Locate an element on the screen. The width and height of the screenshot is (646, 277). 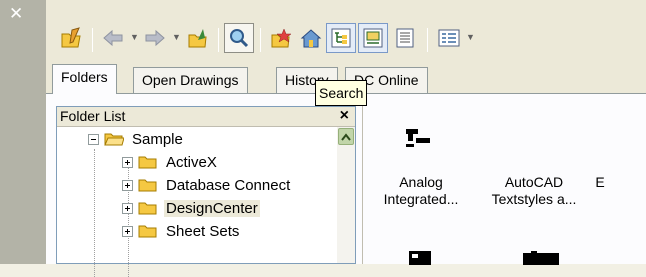
views-button is located at coordinates (449, 38).